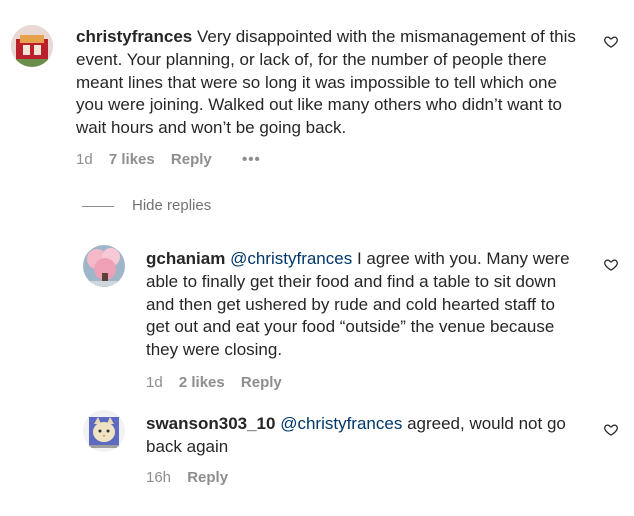  Describe the element at coordinates (98, 206) in the screenshot. I see `divider-line` at that location.